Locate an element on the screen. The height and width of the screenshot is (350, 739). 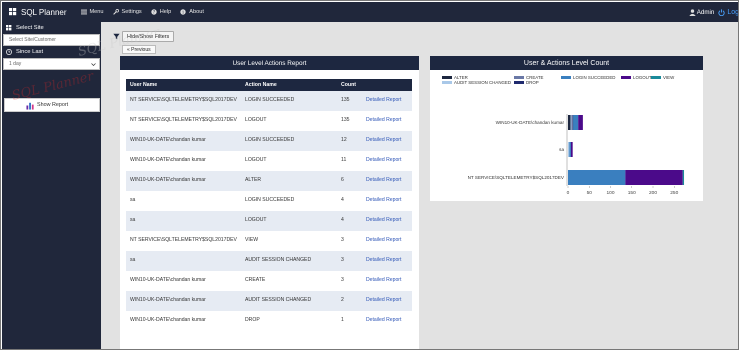
wrench-icon is located at coordinates (115, 12).